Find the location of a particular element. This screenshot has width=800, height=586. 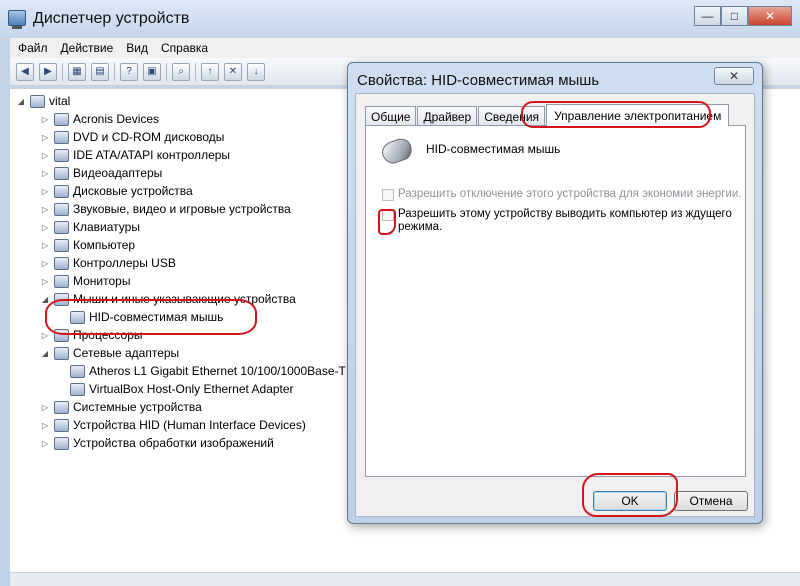

keyboard-icon is located at coordinates (61, 227).